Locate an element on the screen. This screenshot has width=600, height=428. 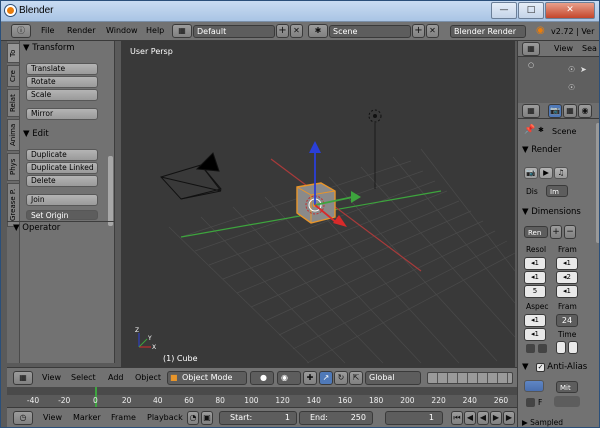
menu-marker: Marker is located at coordinates (87, 417).